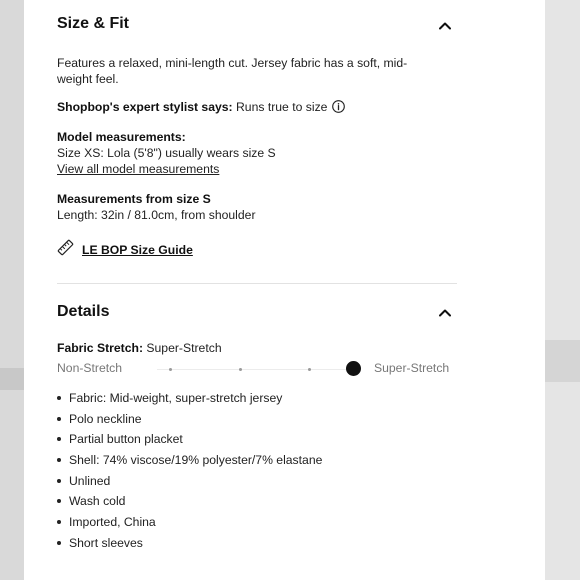  I want to click on size-guide-link: LE BOP Size Guide, so click(125, 250).